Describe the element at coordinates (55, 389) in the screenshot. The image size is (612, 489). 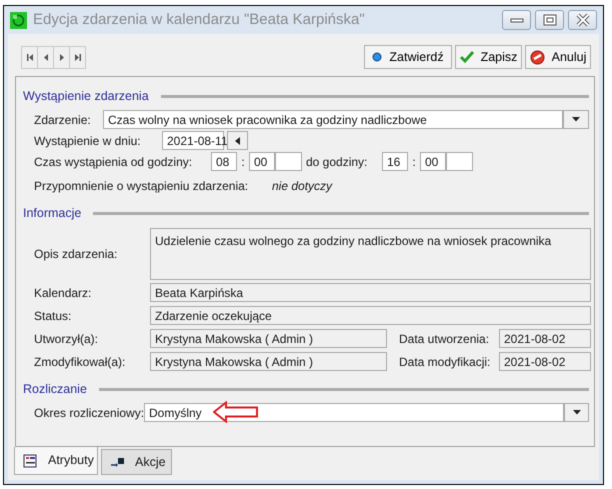
I see `section-heading: Rozliczanie` at that location.